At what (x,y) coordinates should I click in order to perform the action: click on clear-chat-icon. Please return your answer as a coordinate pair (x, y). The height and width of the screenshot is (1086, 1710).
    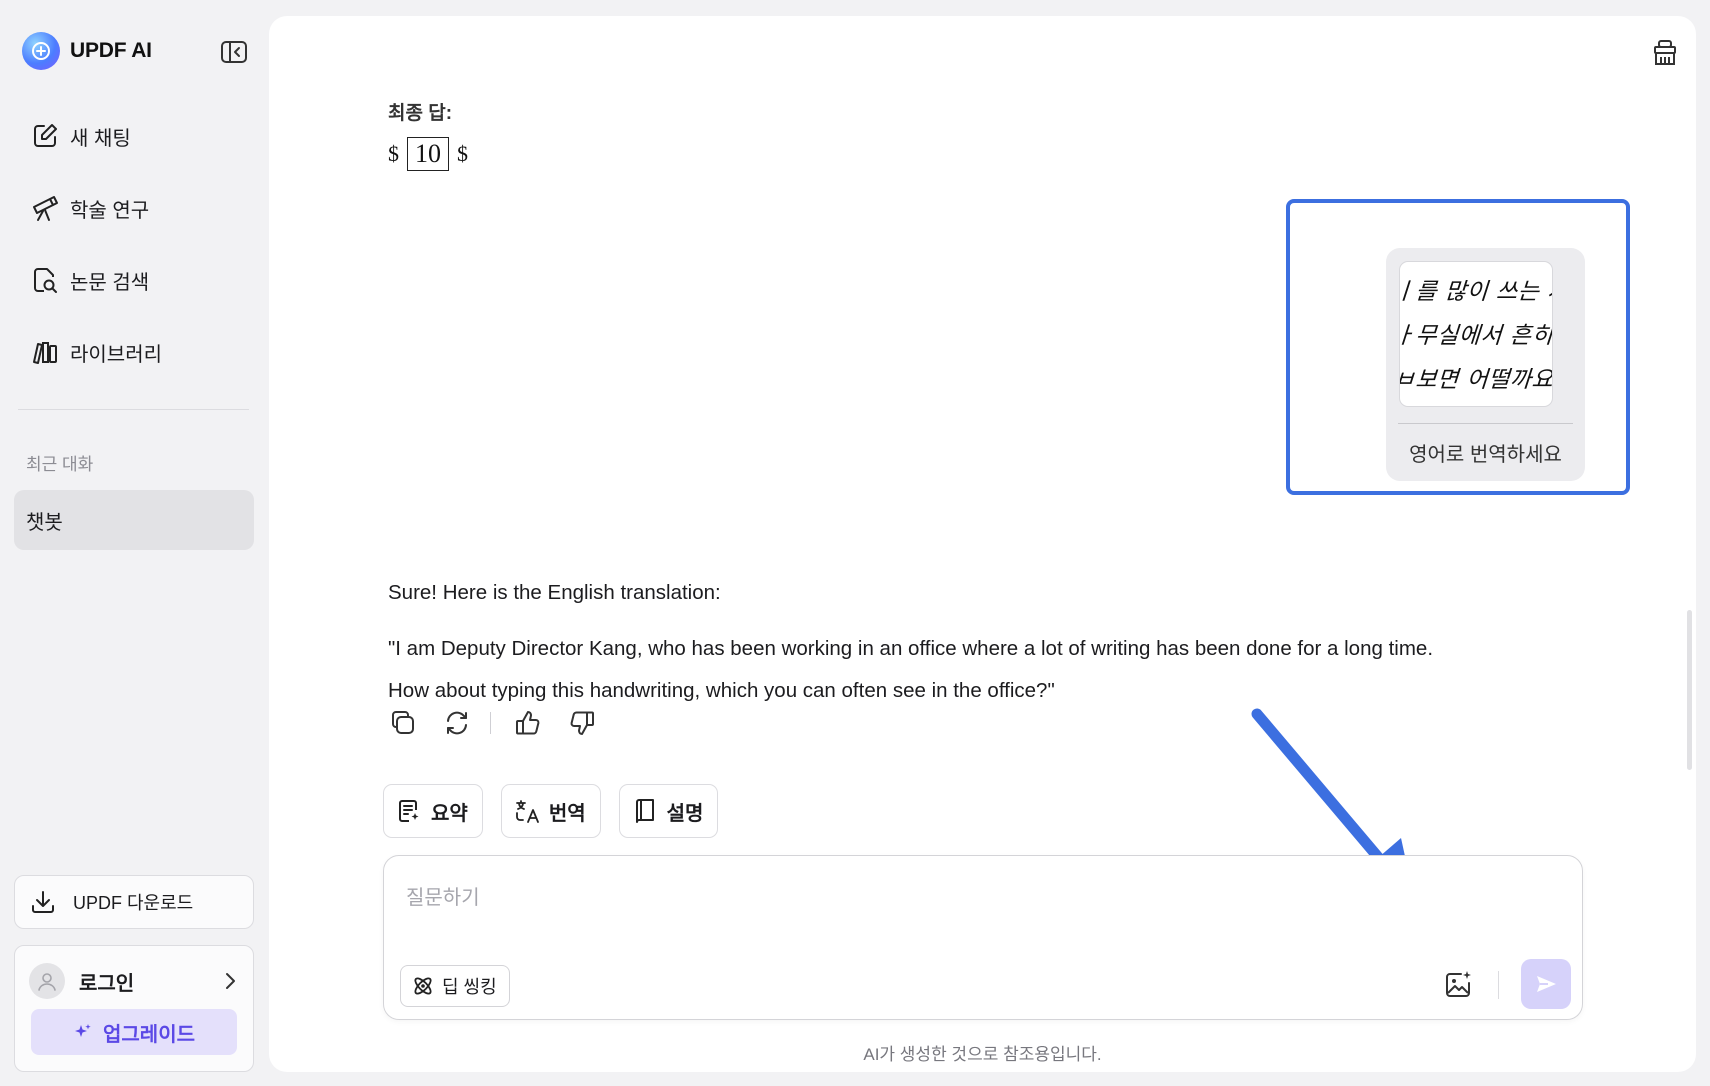
    Looking at the image, I should click on (1665, 53).